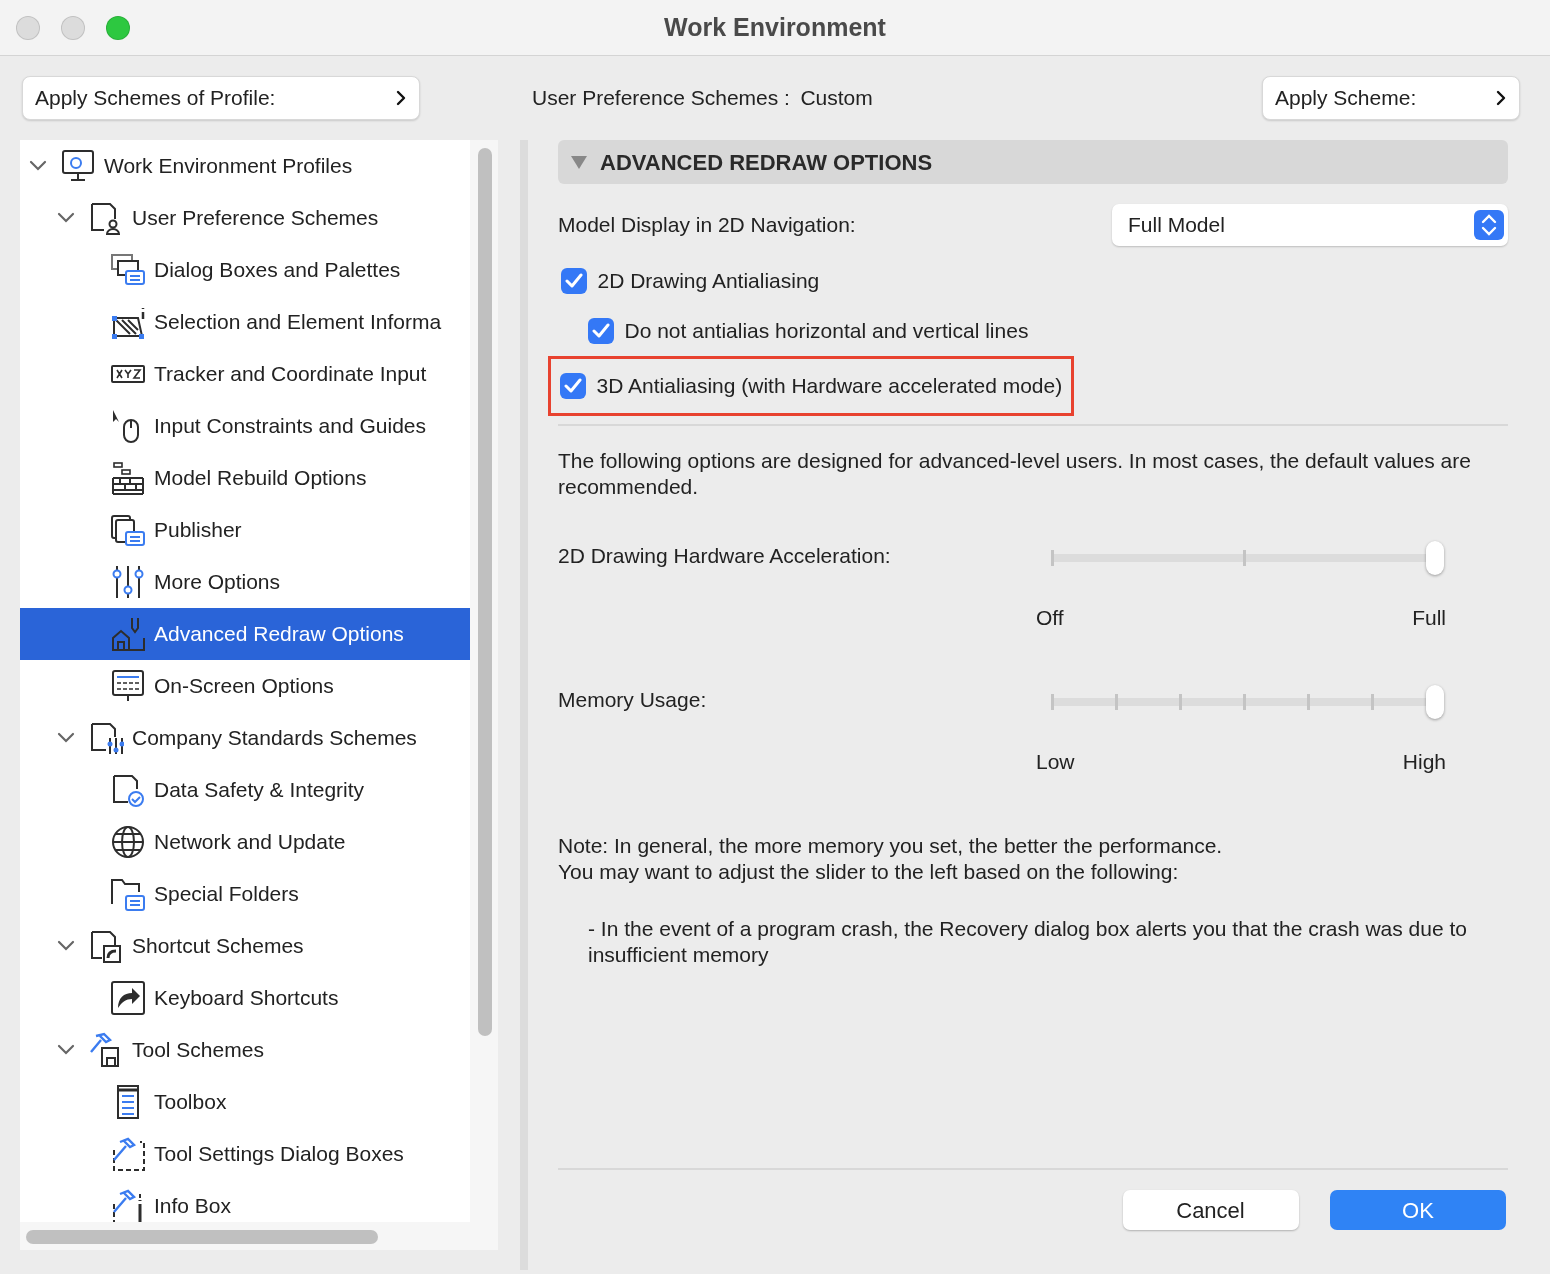 This screenshot has height=1274, width=1550. Describe the element at coordinates (28, 28) in the screenshot. I see `close-button` at that location.